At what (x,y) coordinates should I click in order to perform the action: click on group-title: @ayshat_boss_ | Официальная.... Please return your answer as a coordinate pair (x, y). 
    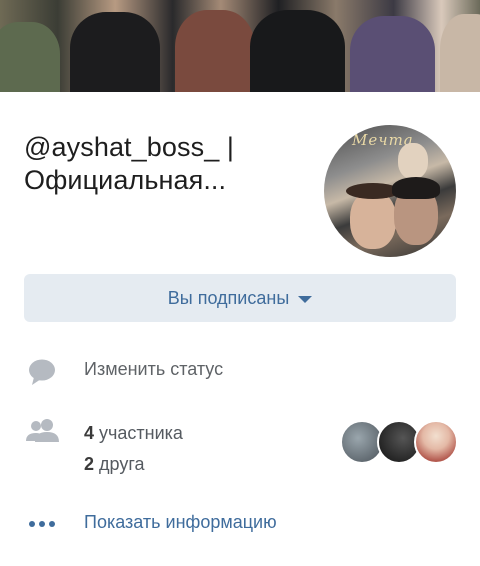
    Looking at the image, I should click on (169, 164).